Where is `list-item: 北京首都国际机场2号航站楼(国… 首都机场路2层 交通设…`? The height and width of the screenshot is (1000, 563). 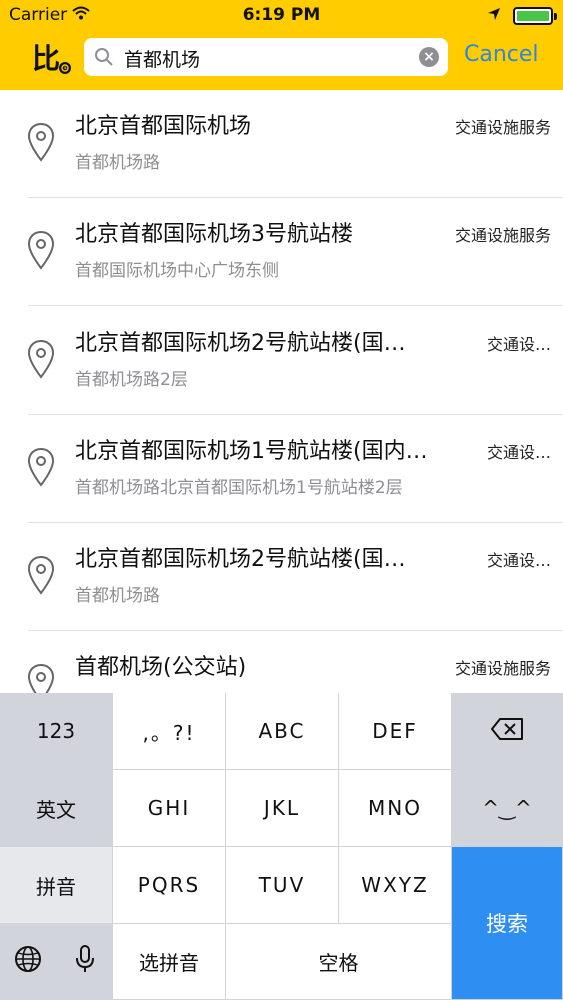 list-item: 北京首都国际机场2号航站楼(国… 首都机场路2层 交通设… is located at coordinates (281, 361).